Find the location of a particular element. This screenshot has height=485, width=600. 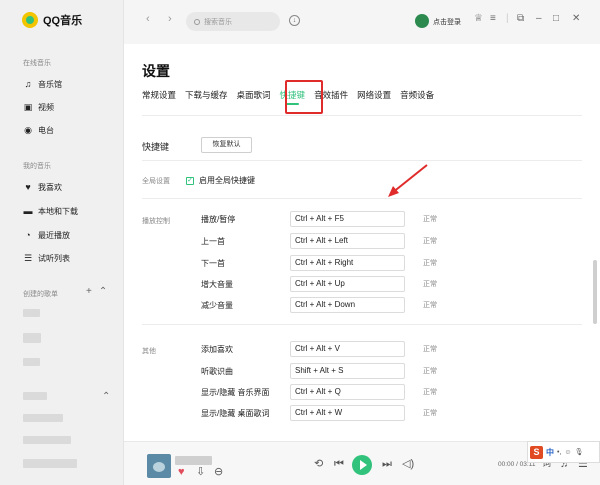

section-title: 快捷键 is located at coordinates (156, 147).